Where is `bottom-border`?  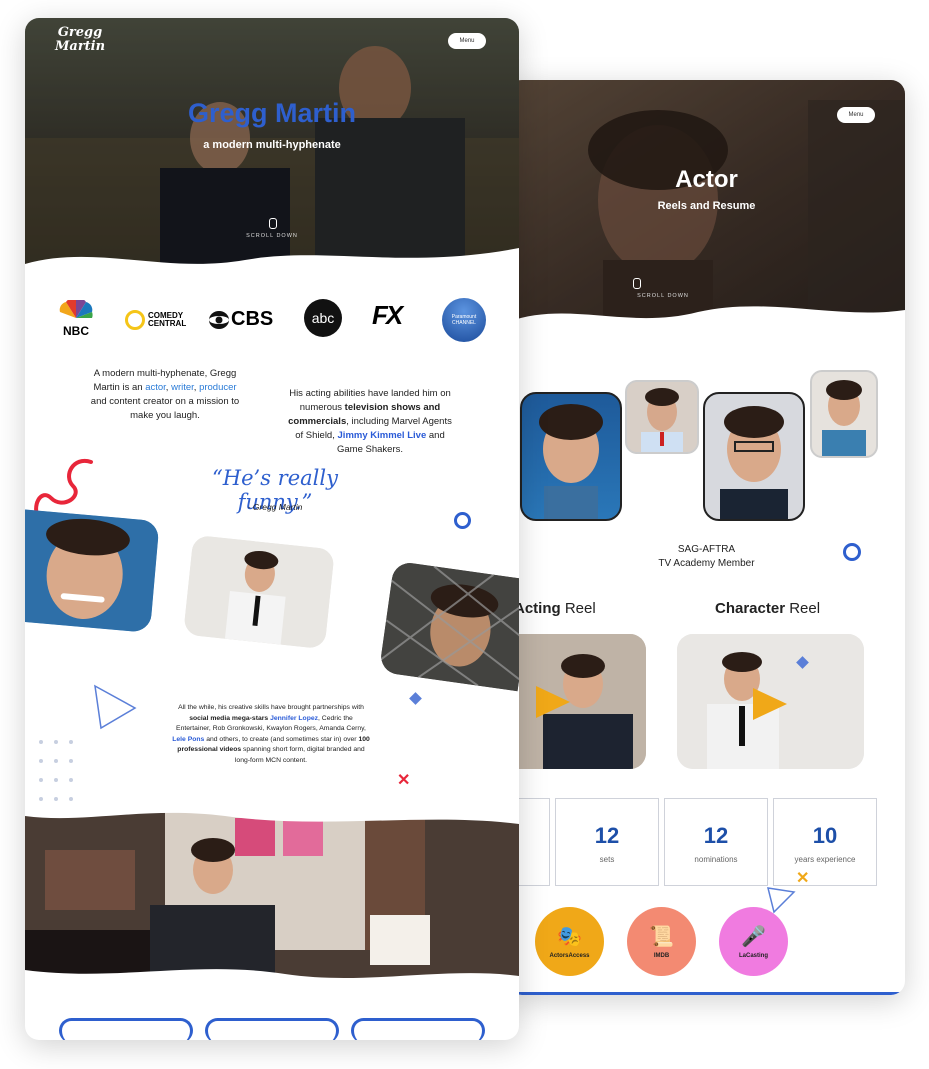 bottom-border is located at coordinates (706, 993).